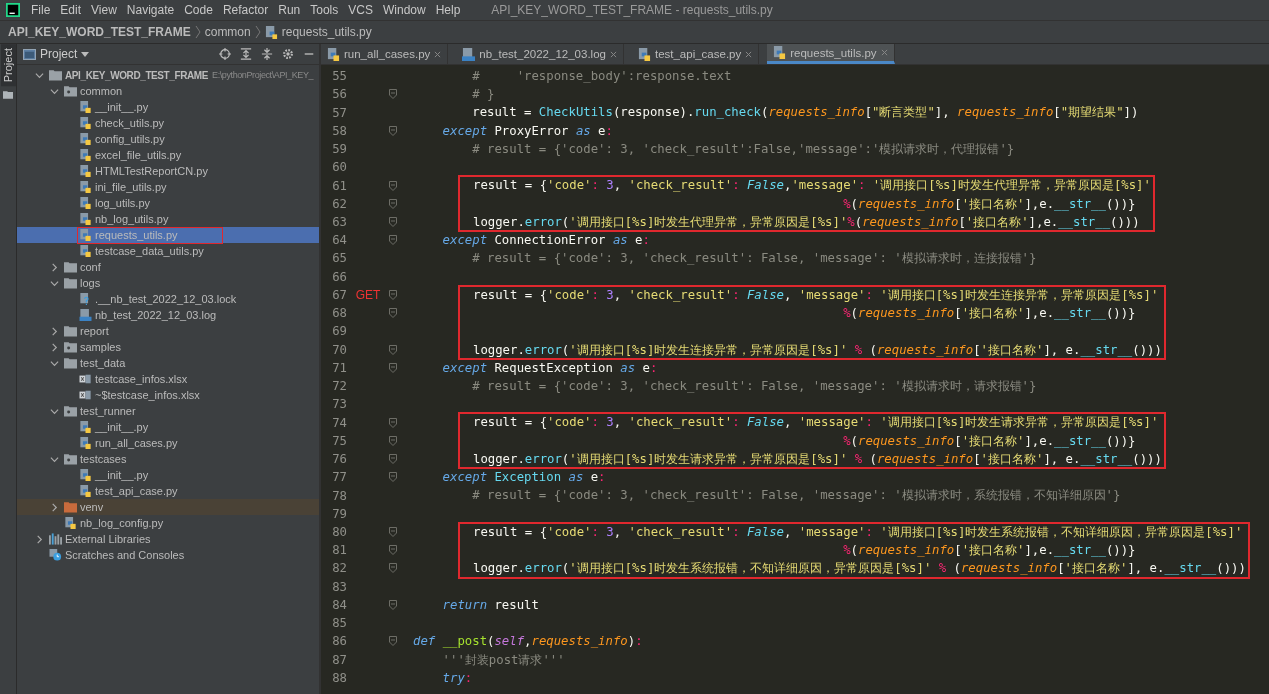  What do you see at coordinates (225, 54) in the screenshot?
I see `crosshair-icon` at bounding box center [225, 54].